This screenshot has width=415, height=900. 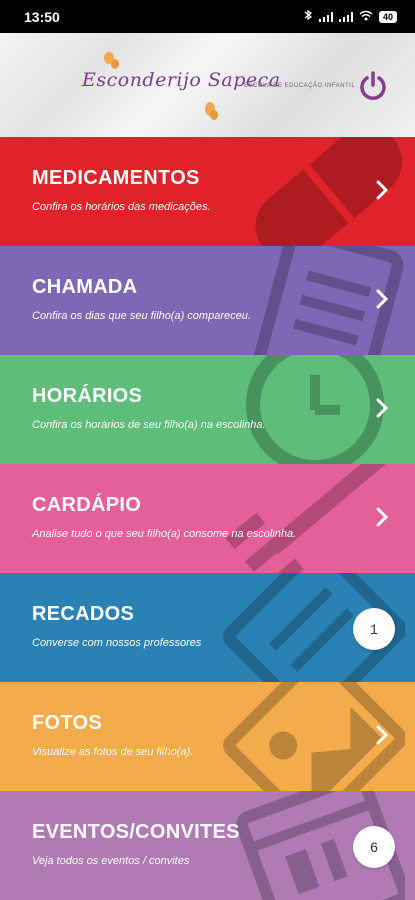 What do you see at coordinates (116, 178) in the screenshot?
I see `menu-title: MEDICAMENTOS` at bounding box center [116, 178].